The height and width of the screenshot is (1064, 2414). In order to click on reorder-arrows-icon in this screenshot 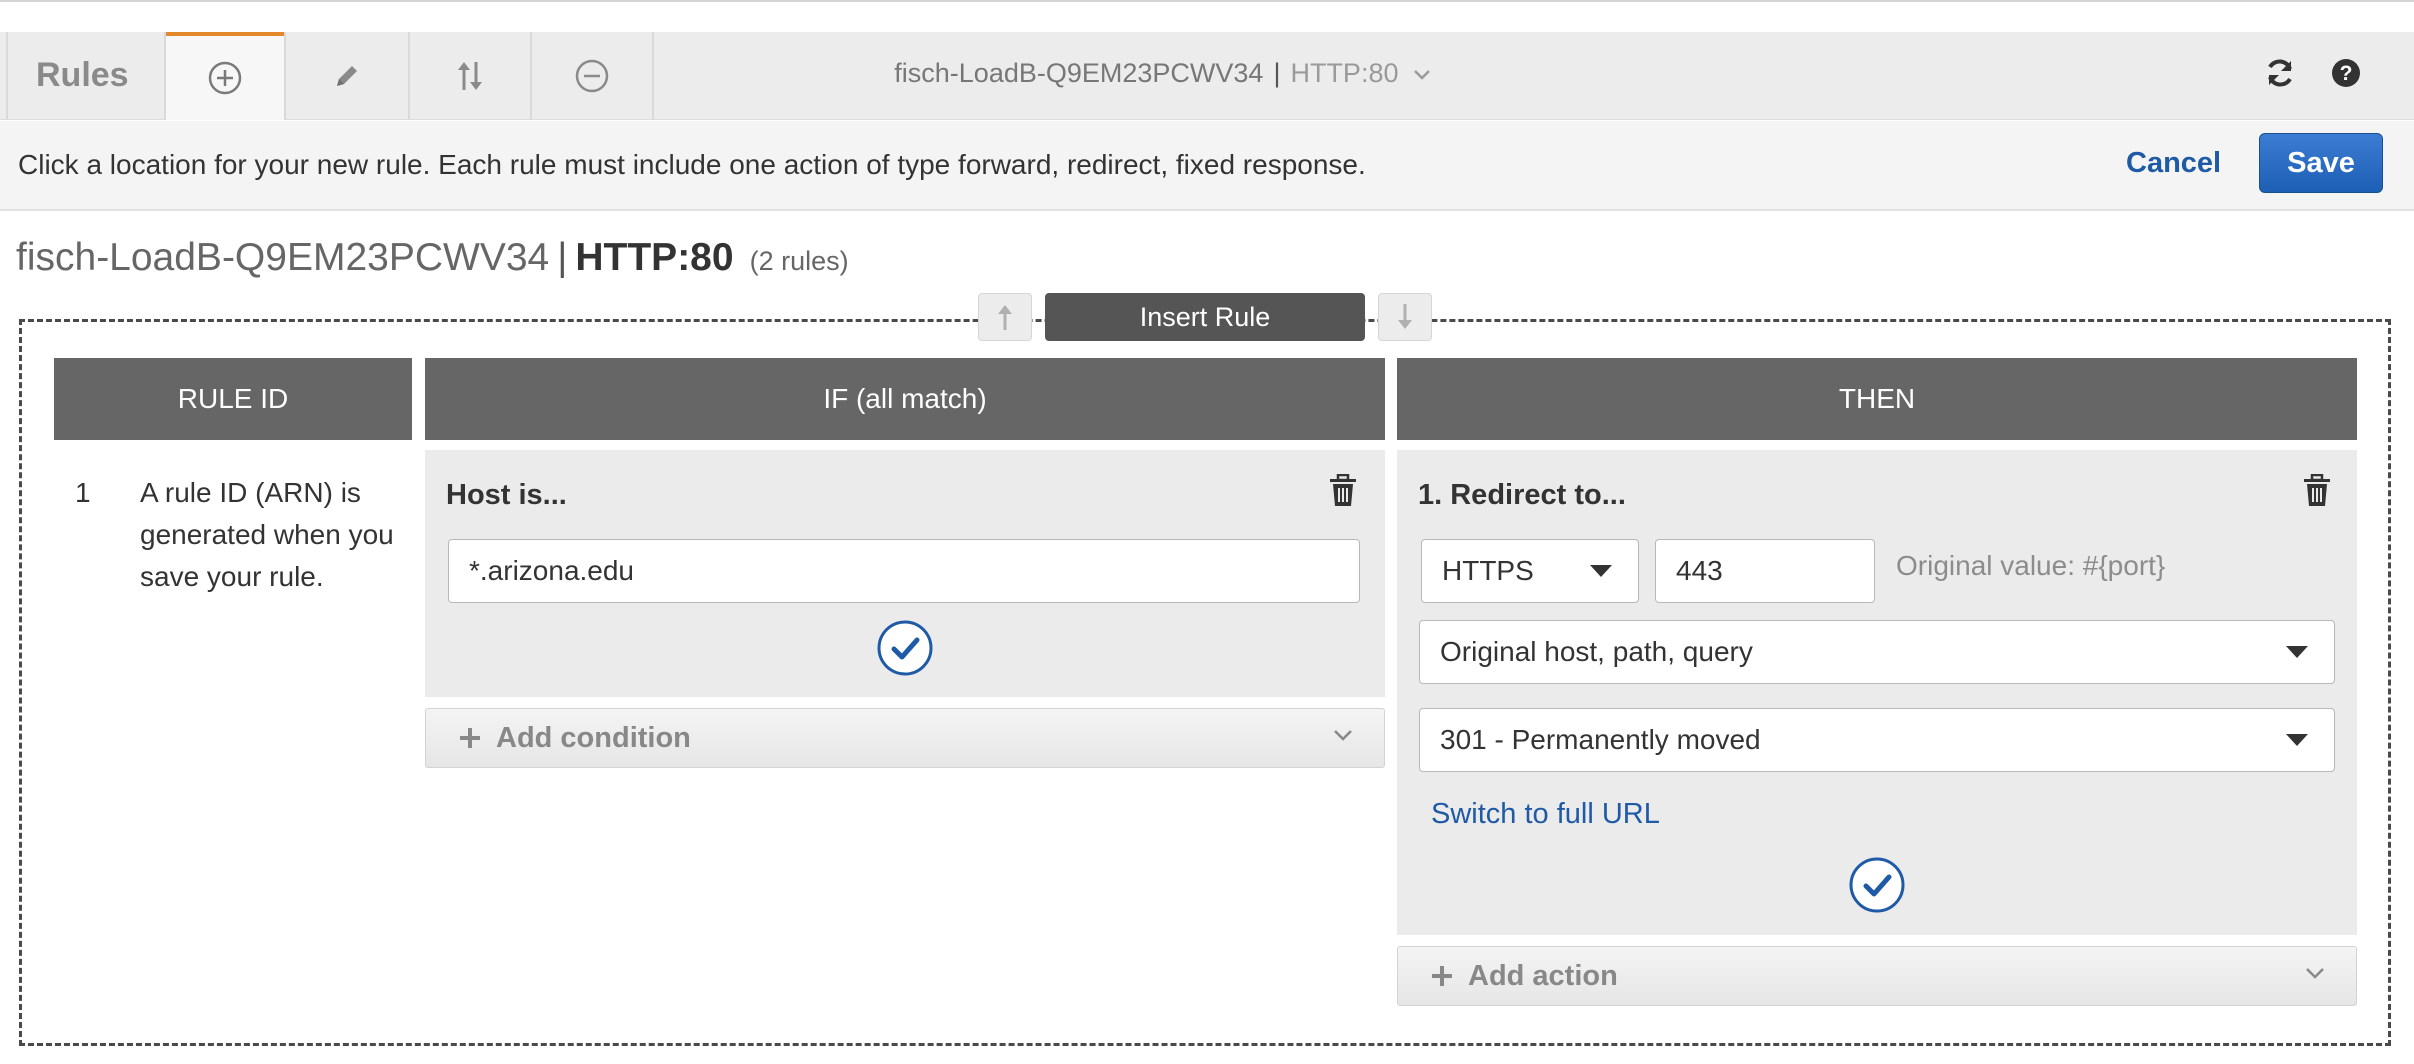, I will do `click(470, 76)`.